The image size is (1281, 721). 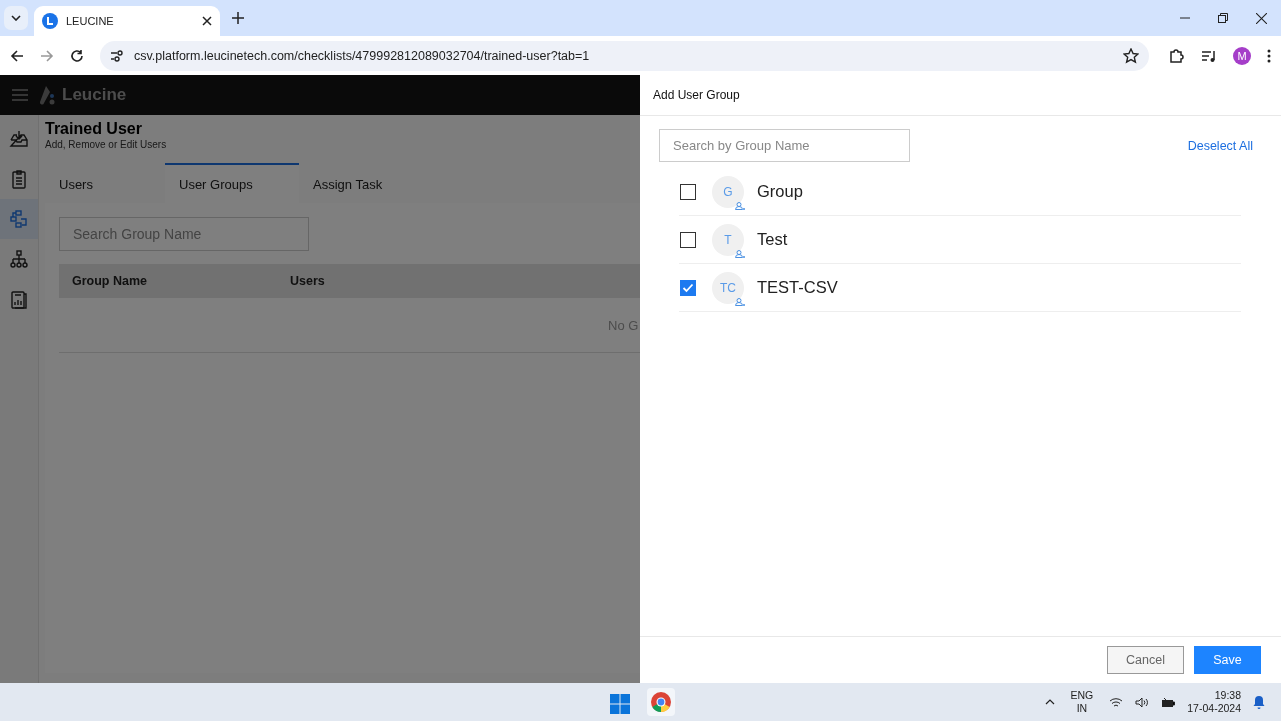 What do you see at coordinates (772, 239) in the screenshot?
I see `group-name: Test` at bounding box center [772, 239].